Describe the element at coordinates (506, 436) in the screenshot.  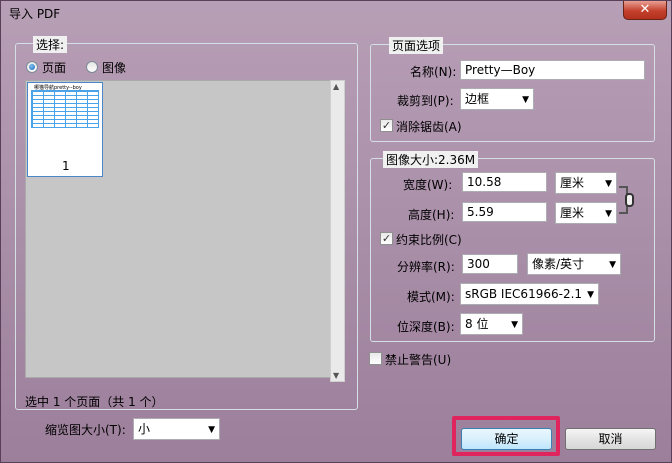
I see `ok-button-highlight` at that location.